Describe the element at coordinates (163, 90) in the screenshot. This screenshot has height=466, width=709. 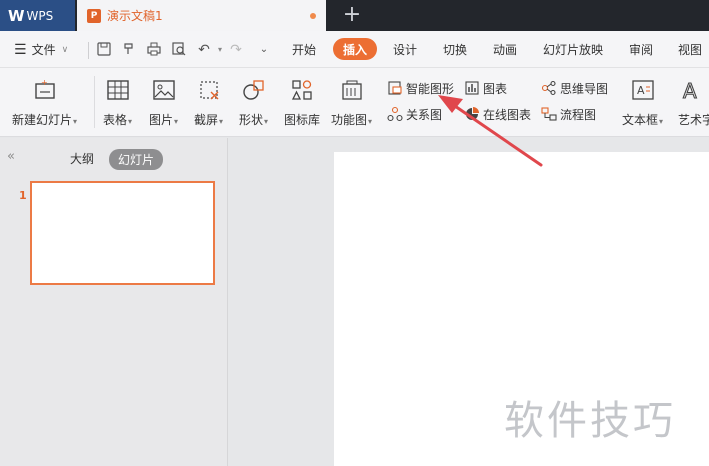
I see `picture-icon` at that location.